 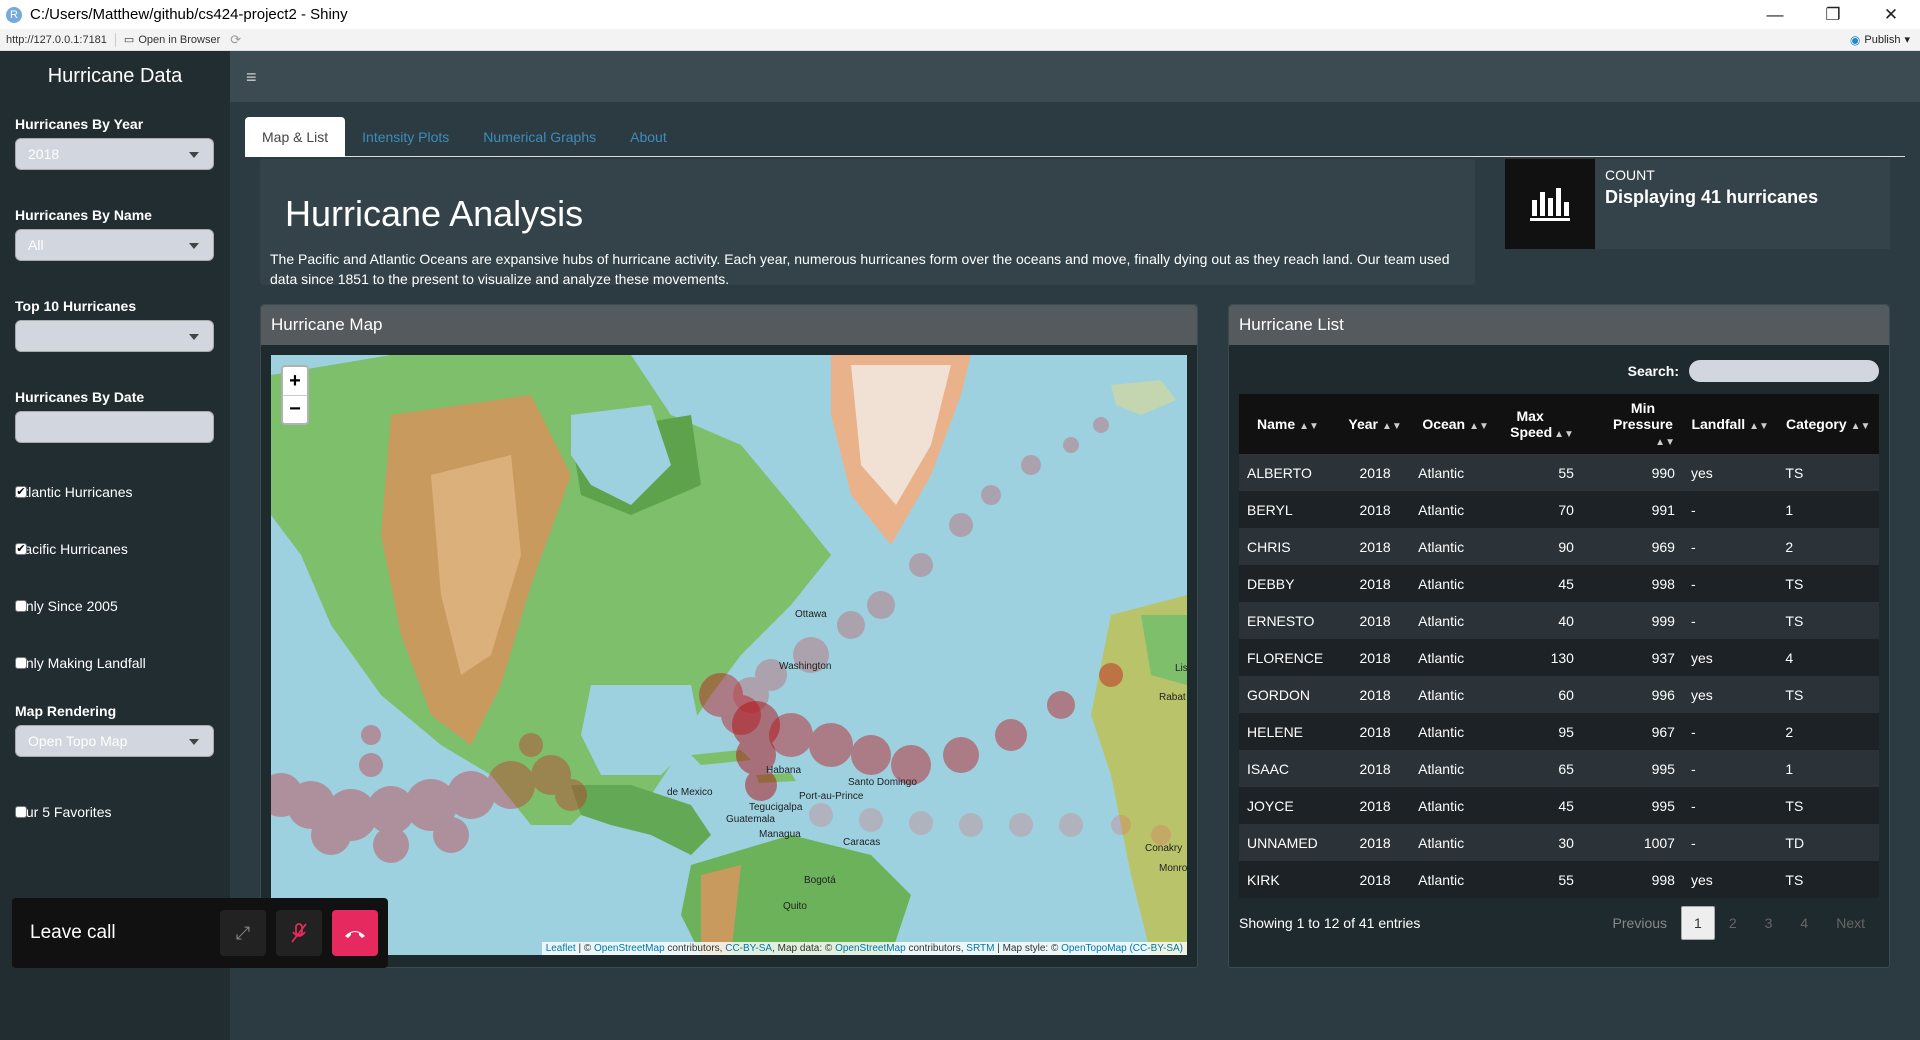 I want to click on pacific-checkbox-label: Pacific Hurricanes, so click(x=71, y=549).